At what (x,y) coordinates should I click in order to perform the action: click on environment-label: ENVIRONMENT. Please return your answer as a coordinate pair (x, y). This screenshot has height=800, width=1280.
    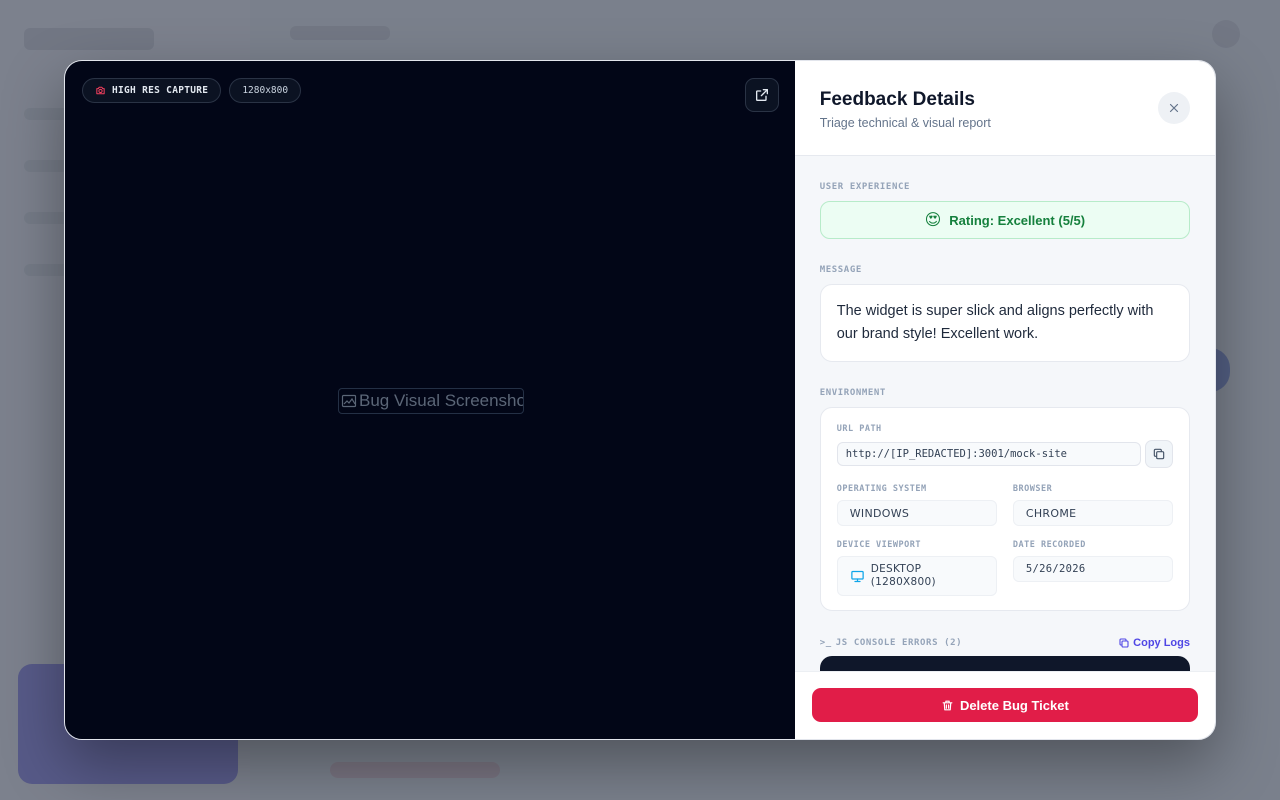
    Looking at the image, I should click on (852, 393).